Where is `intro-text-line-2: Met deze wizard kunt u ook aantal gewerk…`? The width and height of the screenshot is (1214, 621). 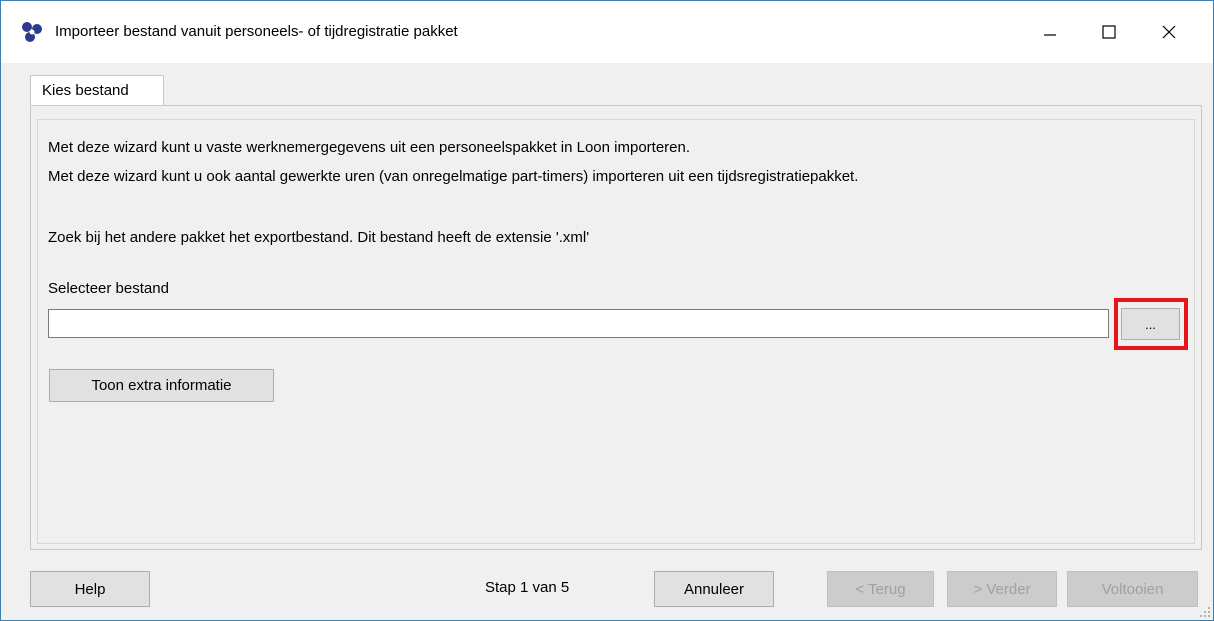
intro-text-line-2: Met deze wizard kunt u ook aantal gewerk… is located at coordinates (453, 176).